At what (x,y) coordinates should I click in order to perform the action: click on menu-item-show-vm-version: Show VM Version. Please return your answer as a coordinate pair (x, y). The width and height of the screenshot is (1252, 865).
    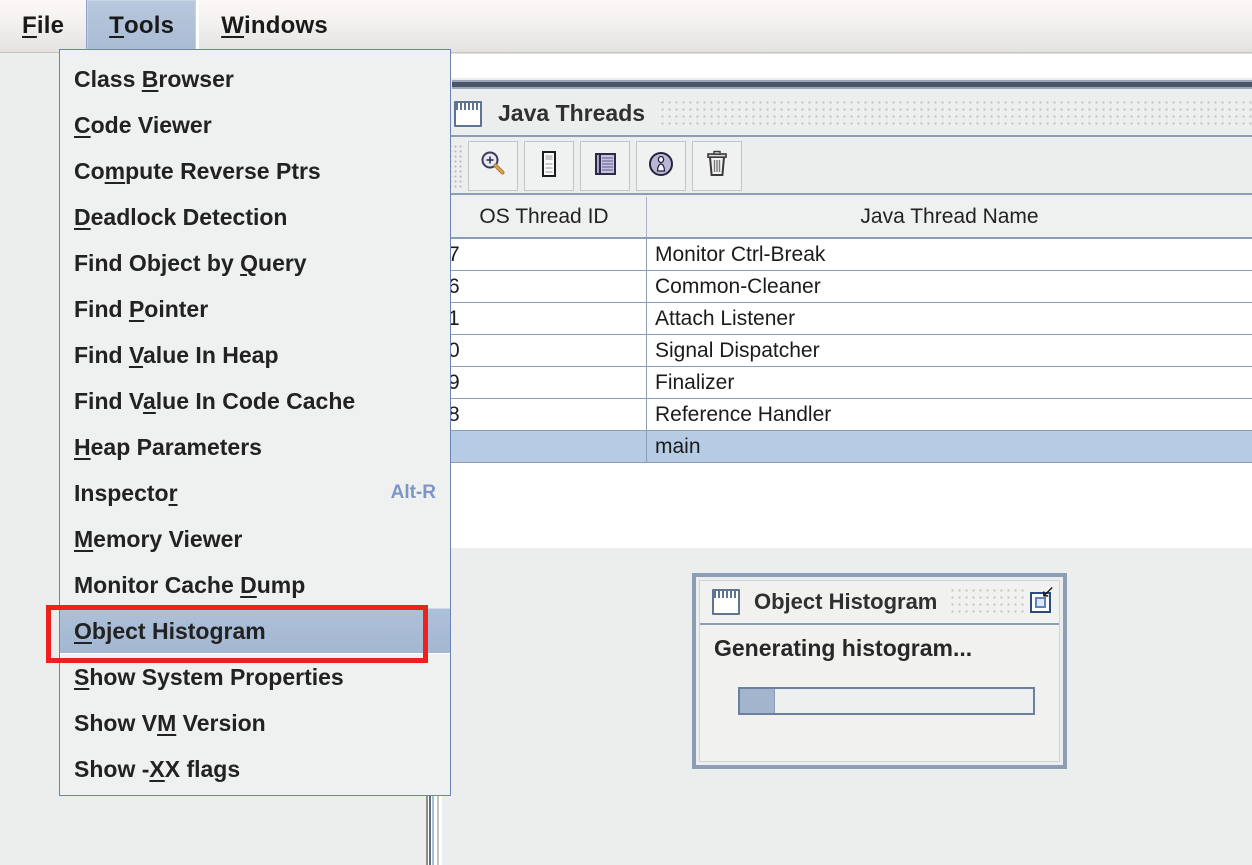
    Looking at the image, I should click on (255, 723).